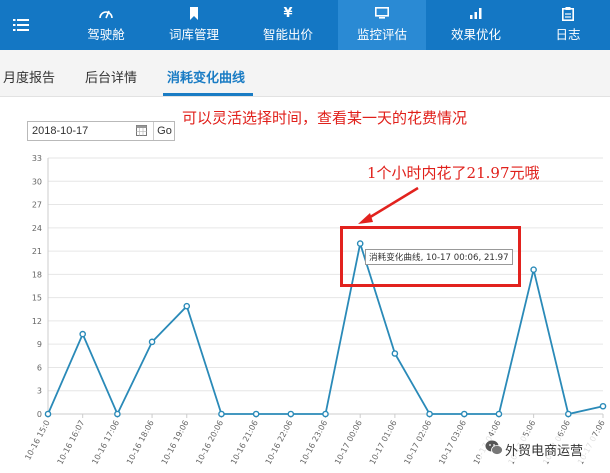 This screenshot has width=610, height=473. What do you see at coordinates (39, 367) in the screenshot?
I see `y-tick-label: 6` at bounding box center [39, 367].